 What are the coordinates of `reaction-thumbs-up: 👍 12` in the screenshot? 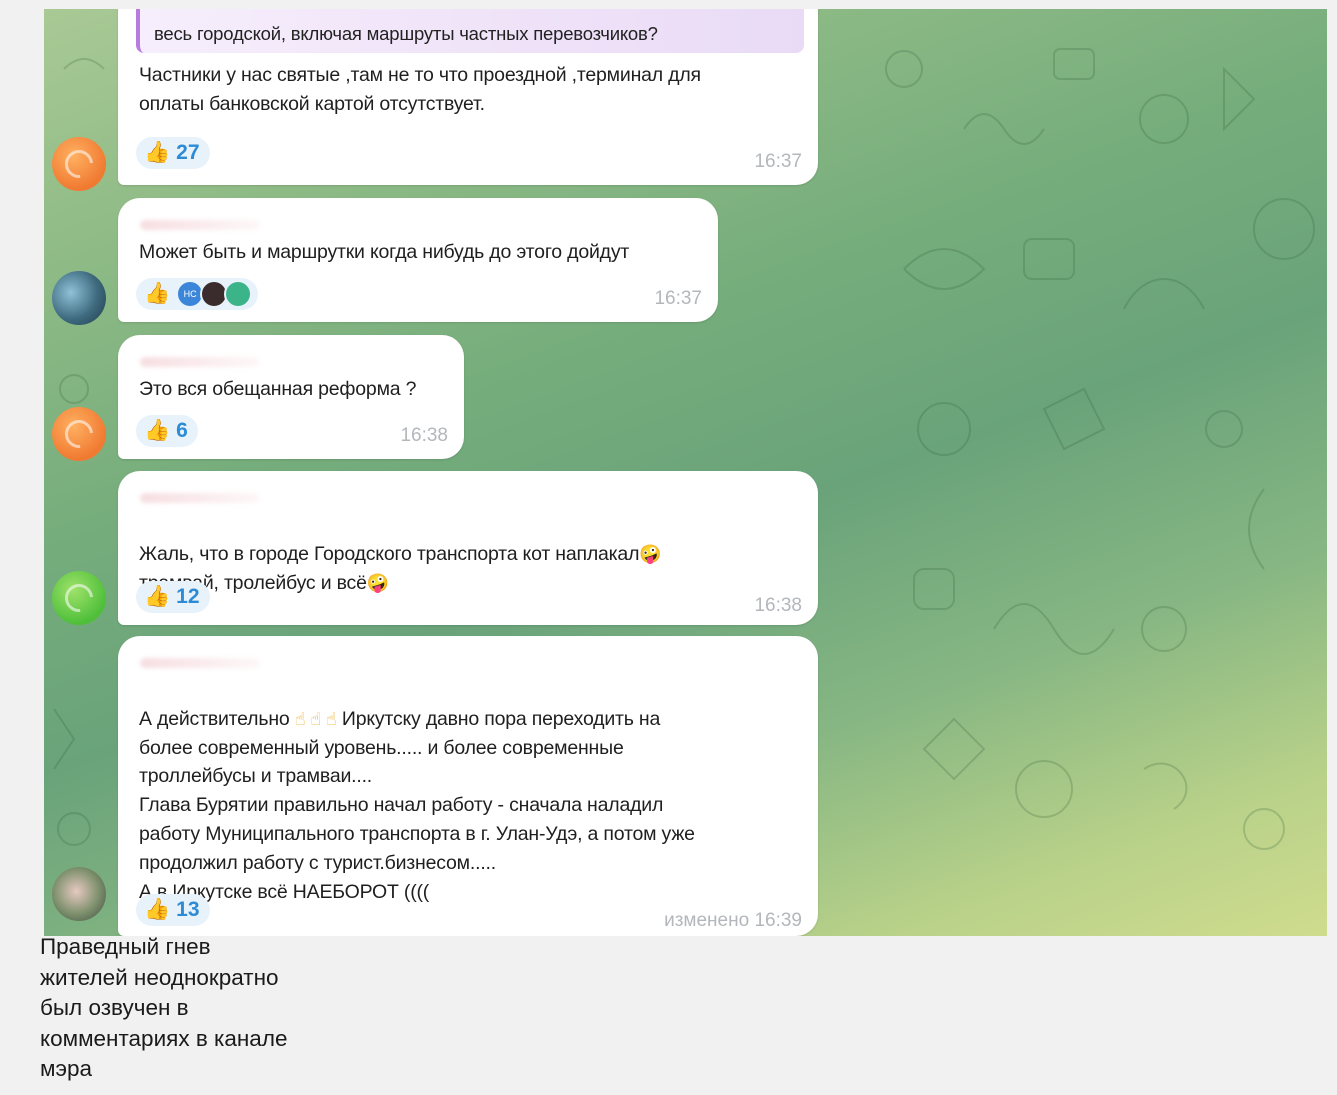 It's located at (173, 597).